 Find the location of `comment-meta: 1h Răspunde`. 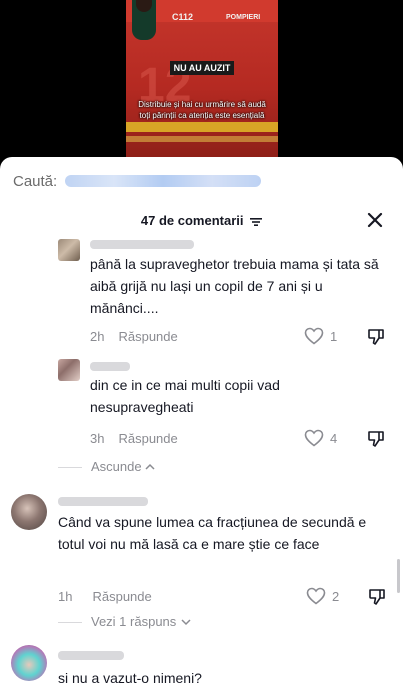

comment-meta: 1h Răspunde is located at coordinates (105, 596).